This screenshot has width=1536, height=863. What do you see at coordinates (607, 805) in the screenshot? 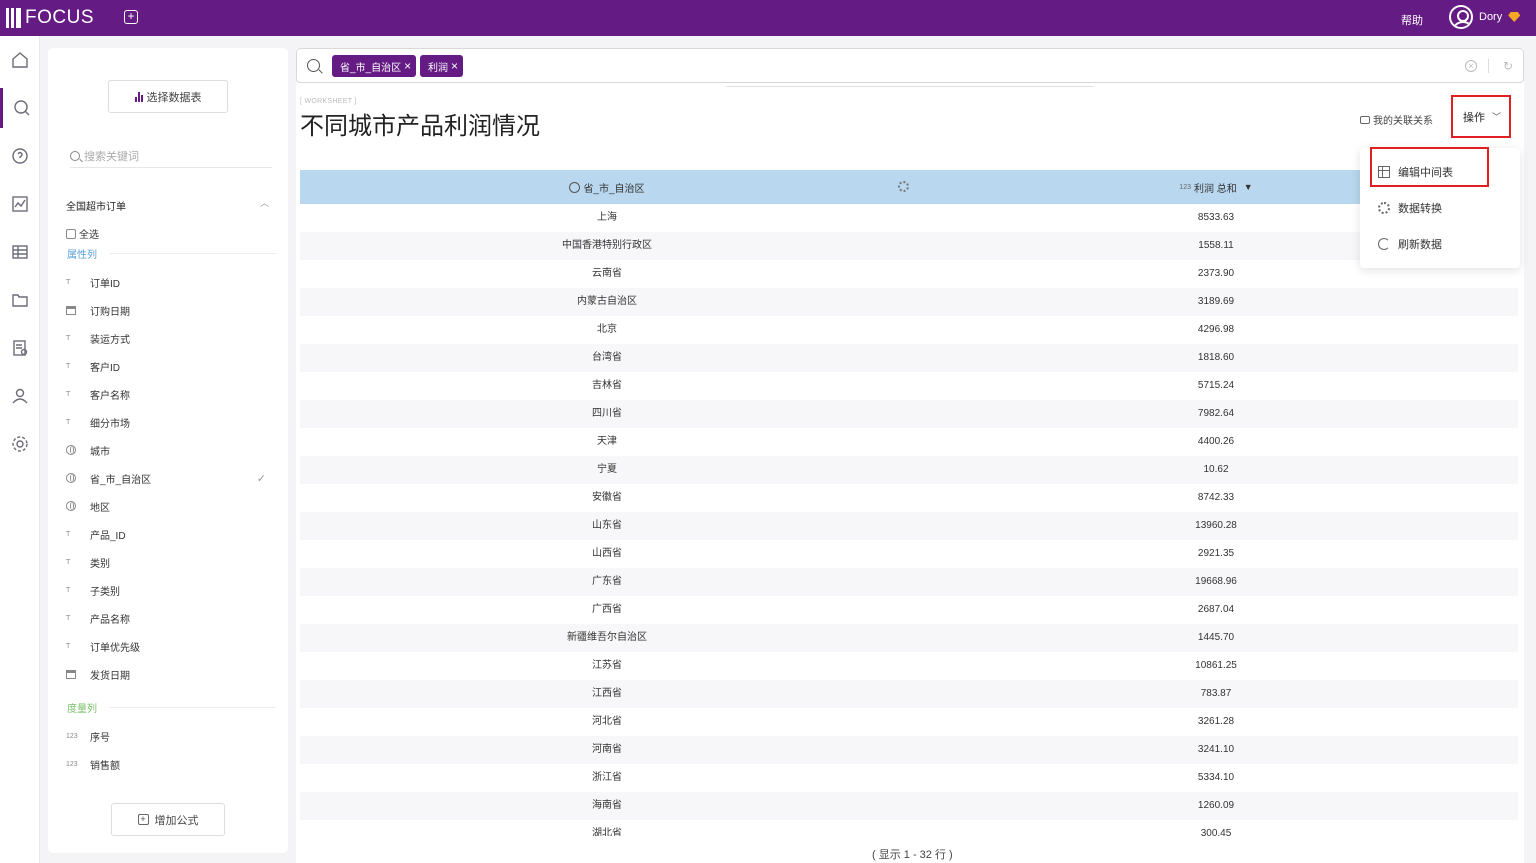
I see `cell-province: 海南省` at bounding box center [607, 805].